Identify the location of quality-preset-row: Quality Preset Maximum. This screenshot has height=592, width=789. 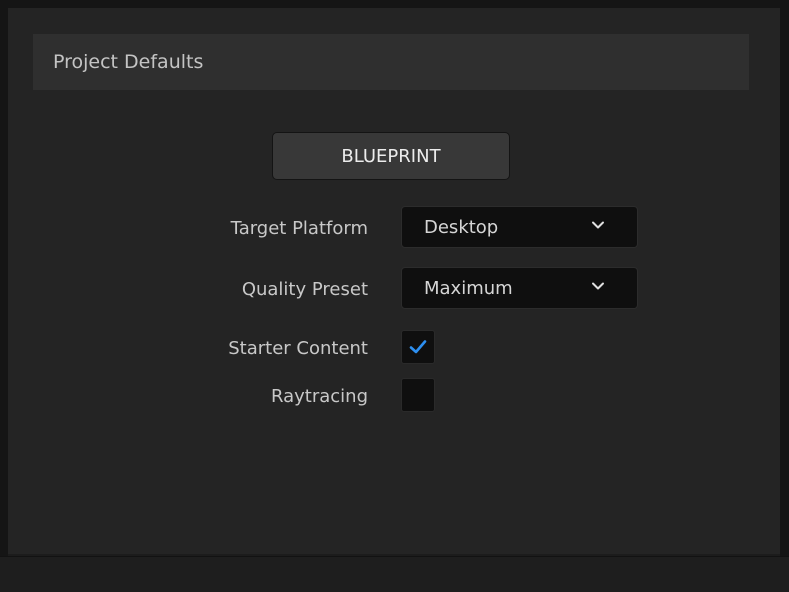
(394, 289).